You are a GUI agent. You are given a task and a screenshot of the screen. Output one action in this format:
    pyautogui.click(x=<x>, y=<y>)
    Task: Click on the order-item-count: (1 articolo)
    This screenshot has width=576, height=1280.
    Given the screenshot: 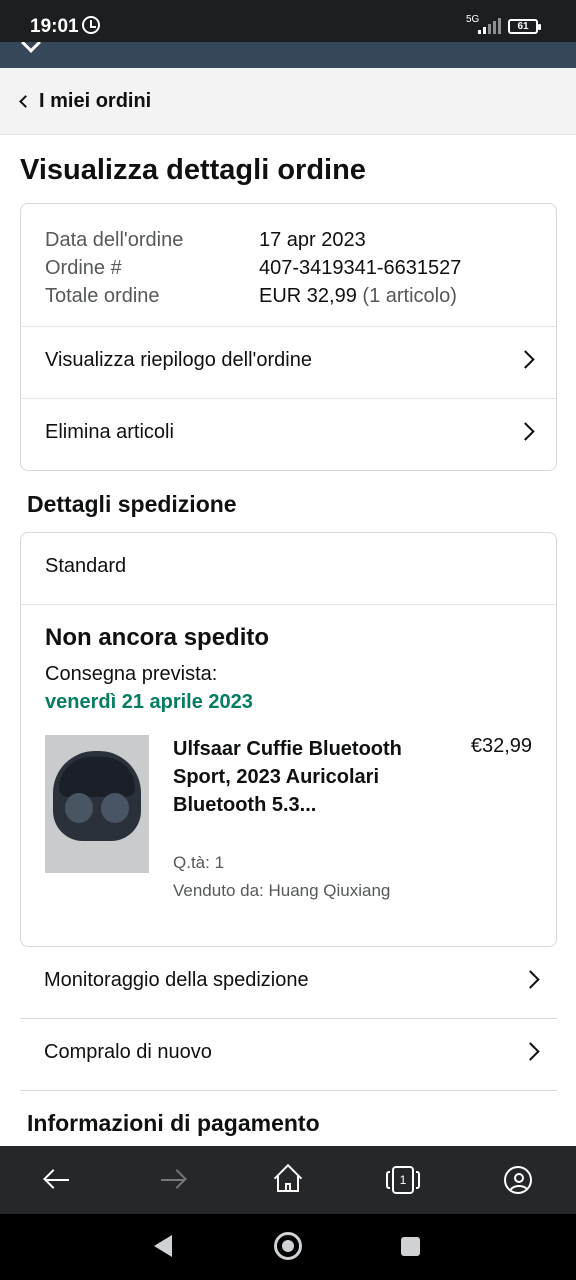 What is the action you would take?
    pyautogui.click(x=409, y=296)
    